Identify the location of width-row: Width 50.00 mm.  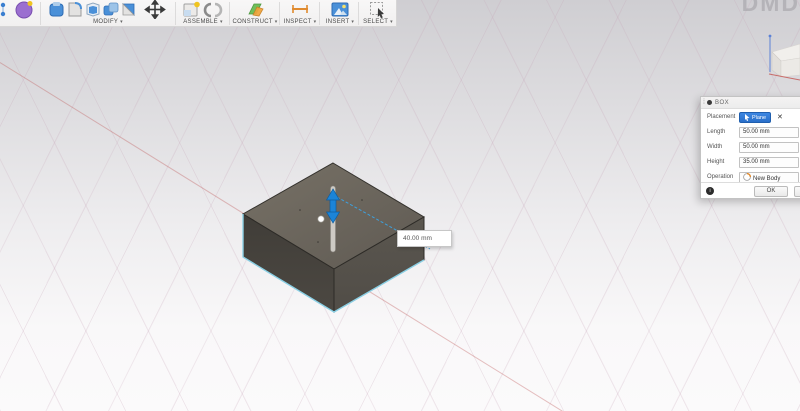
(750, 147).